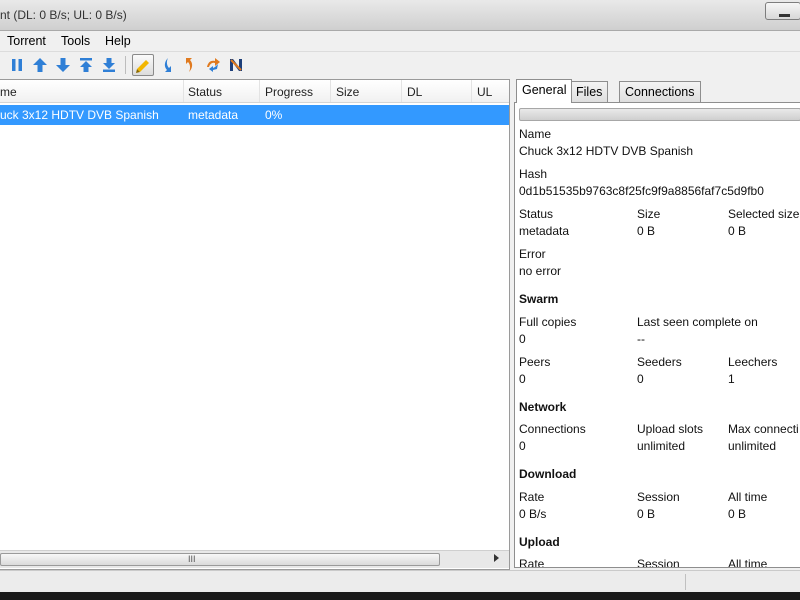 This screenshot has width=800, height=600. I want to click on size-label: Size, so click(649, 214).